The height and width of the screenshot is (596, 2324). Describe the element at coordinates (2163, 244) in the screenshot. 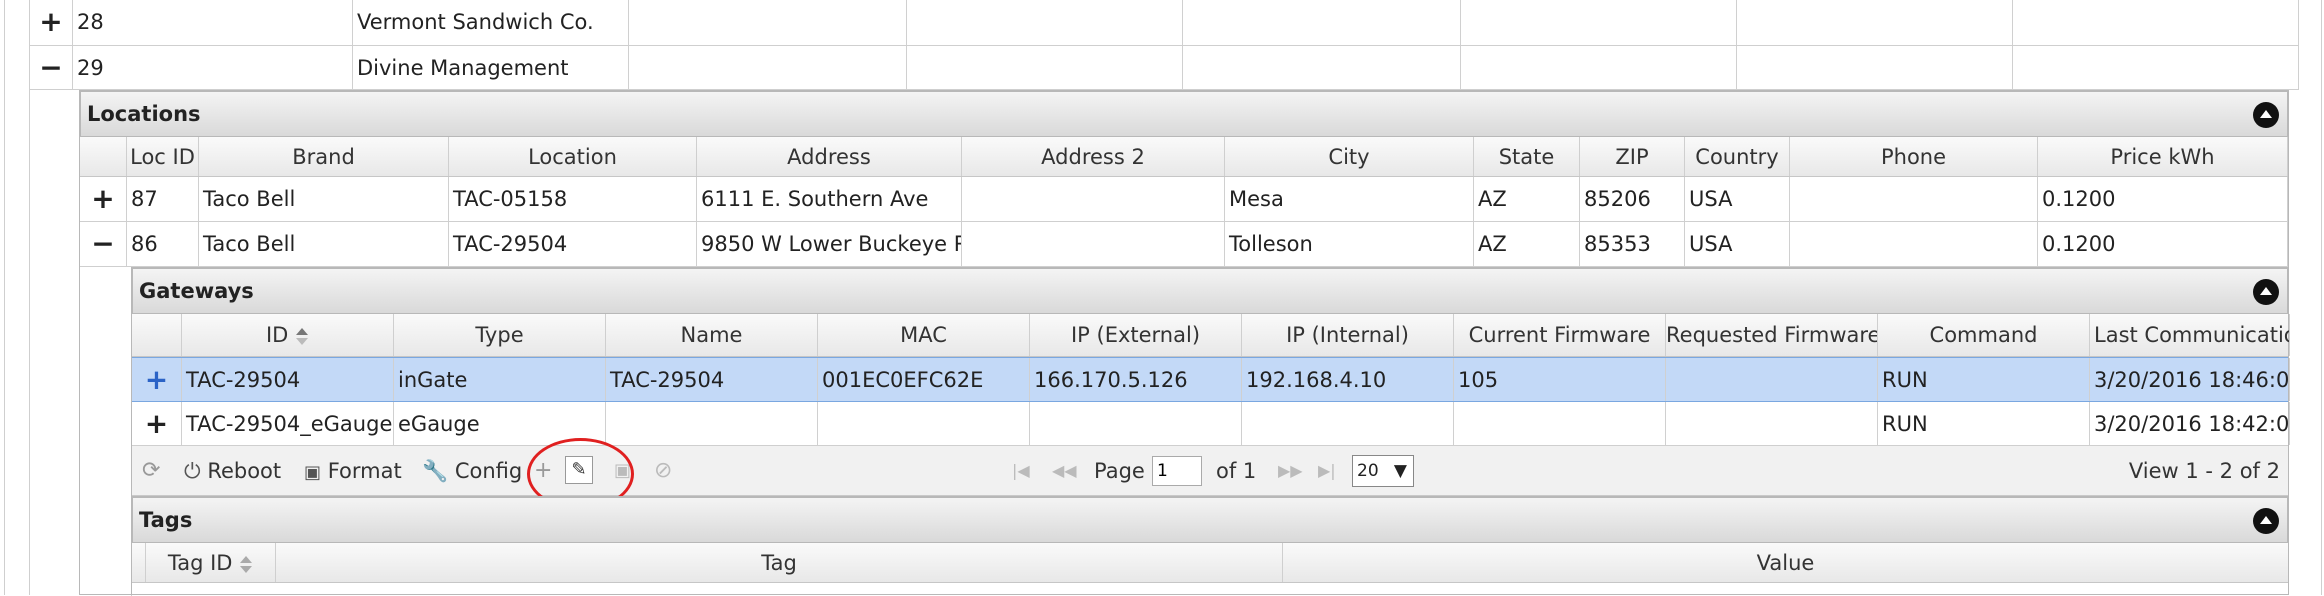

I see `price-cell: 0.1200` at that location.